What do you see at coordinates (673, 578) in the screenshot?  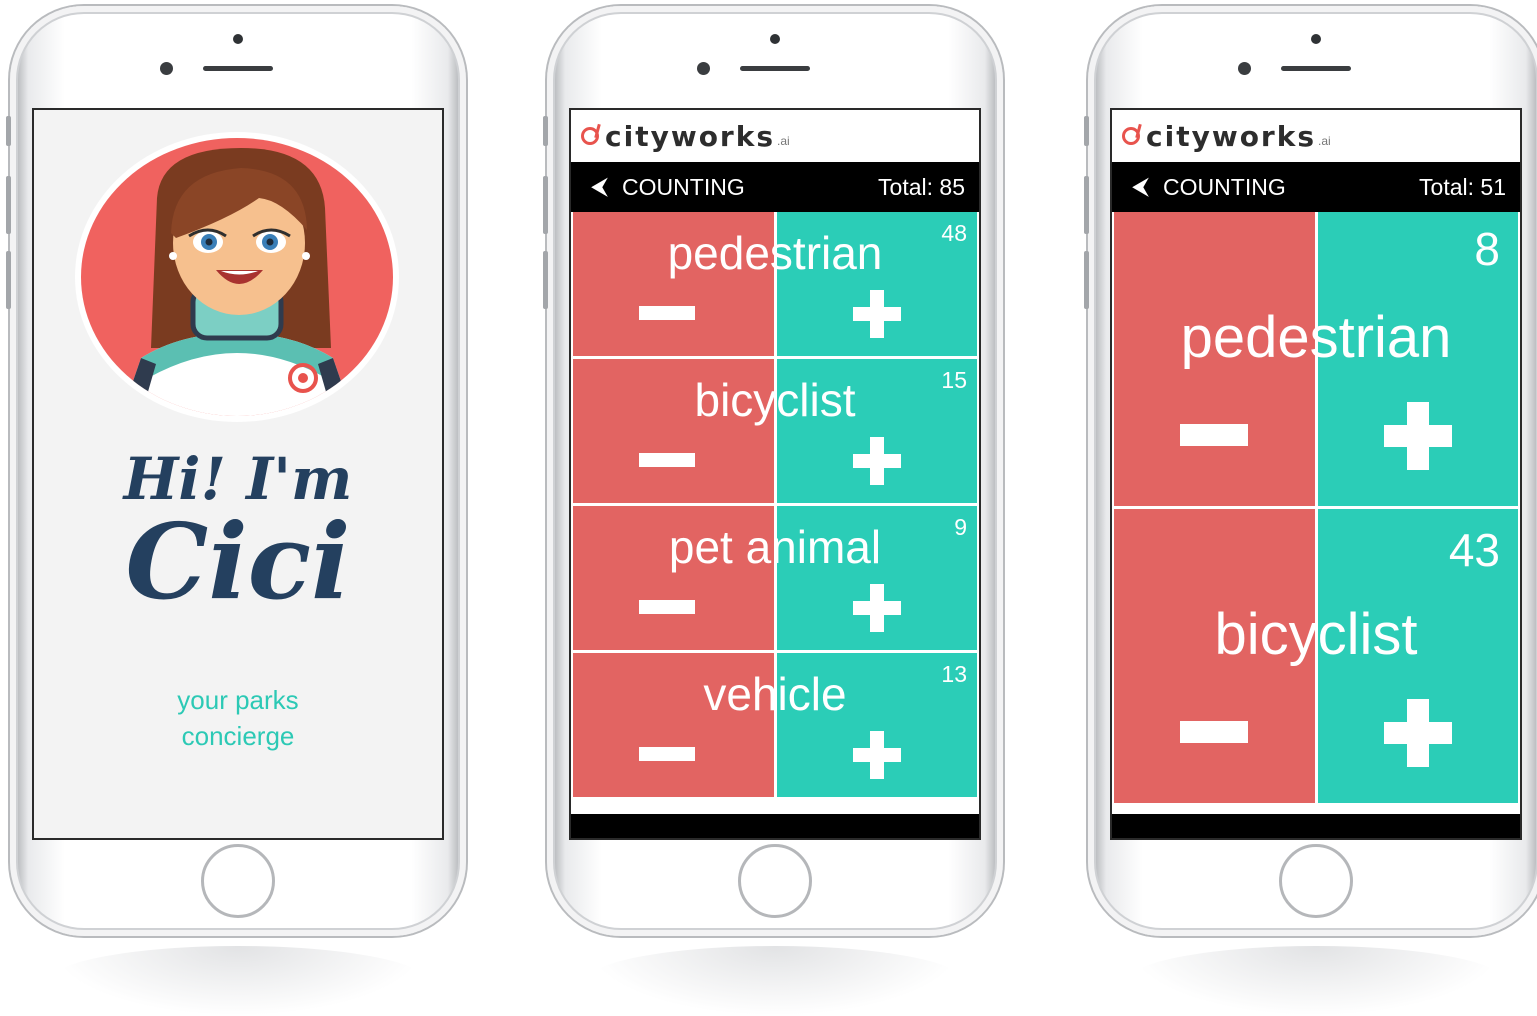 I see `decrement-button-pet-animal` at bounding box center [673, 578].